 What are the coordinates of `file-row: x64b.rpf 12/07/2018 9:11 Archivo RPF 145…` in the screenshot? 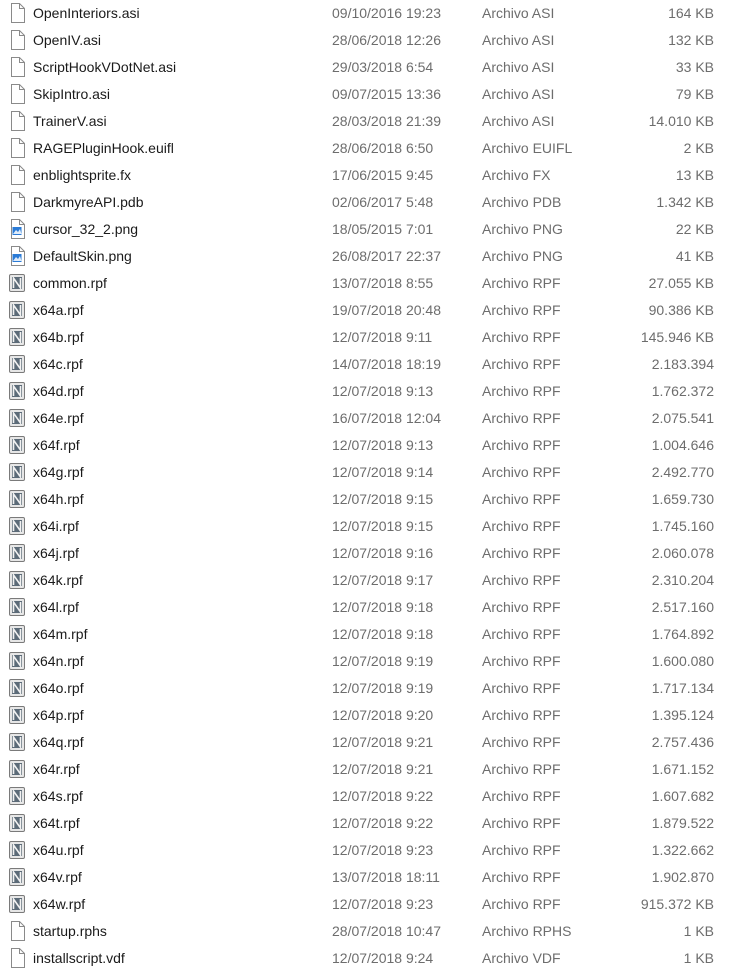 It's located at (370, 337).